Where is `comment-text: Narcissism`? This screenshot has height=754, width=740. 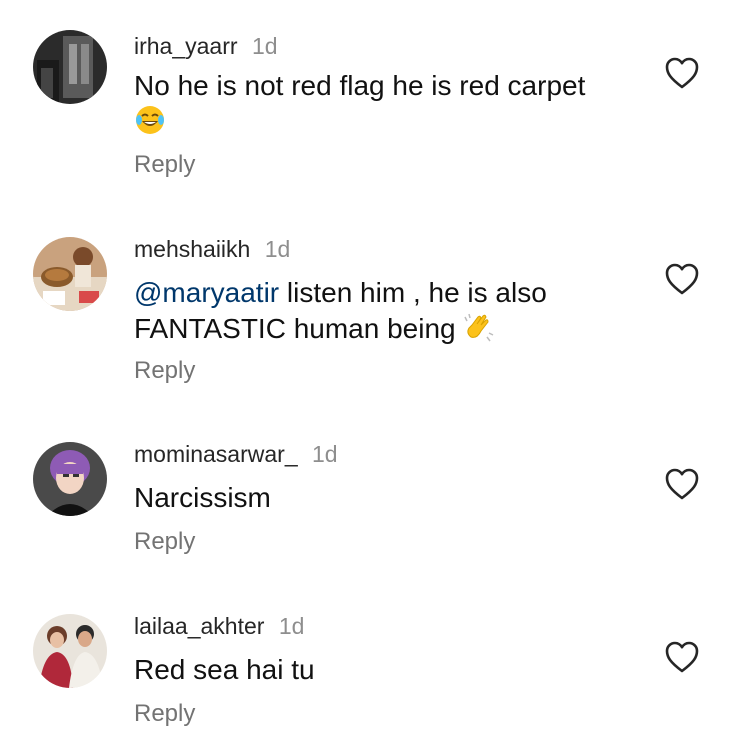
comment-text: Narcissism is located at coordinates (202, 497).